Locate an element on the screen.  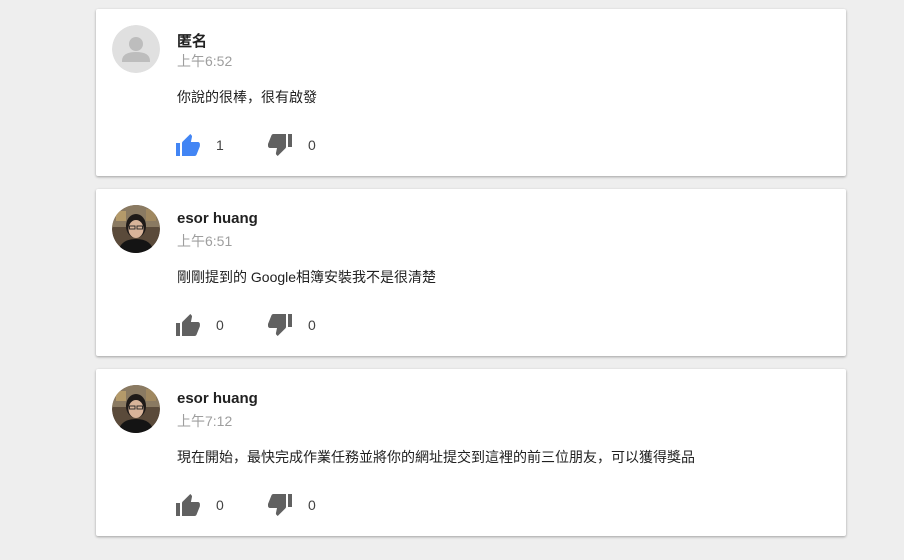
like-count: 1 is located at coordinates (220, 145).